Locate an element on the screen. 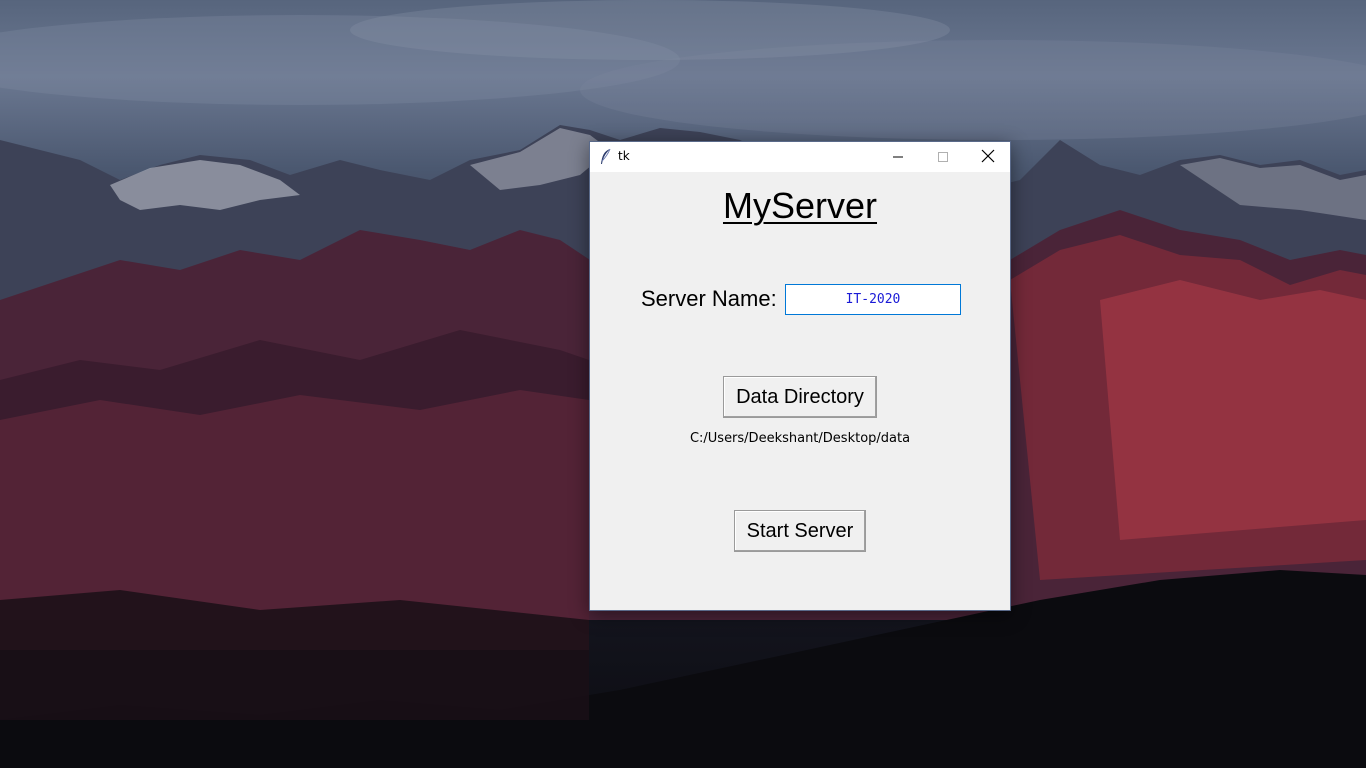 The height and width of the screenshot is (768, 1366). close-icon is located at coordinates (988, 157).